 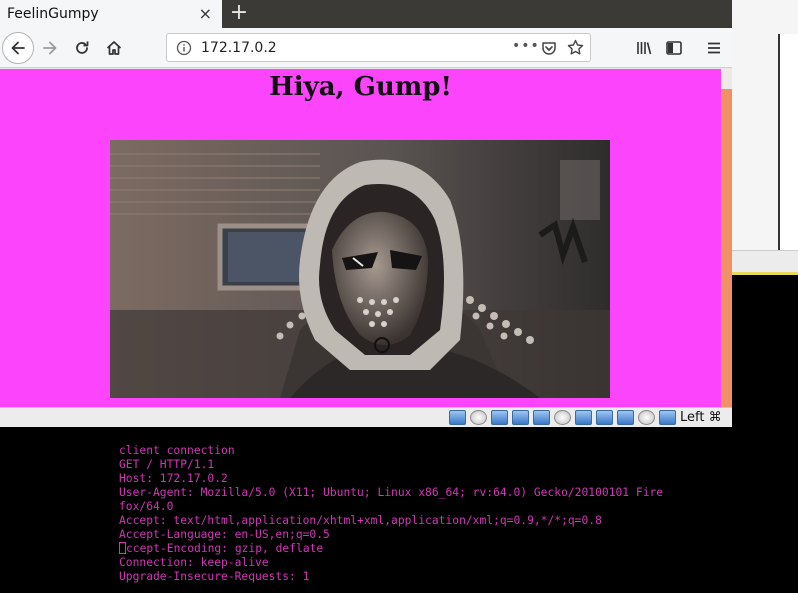 What do you see at coordinates (604, 417) in the screenshot?
I see `video-capture-icon` at bounding box center [604, 417].